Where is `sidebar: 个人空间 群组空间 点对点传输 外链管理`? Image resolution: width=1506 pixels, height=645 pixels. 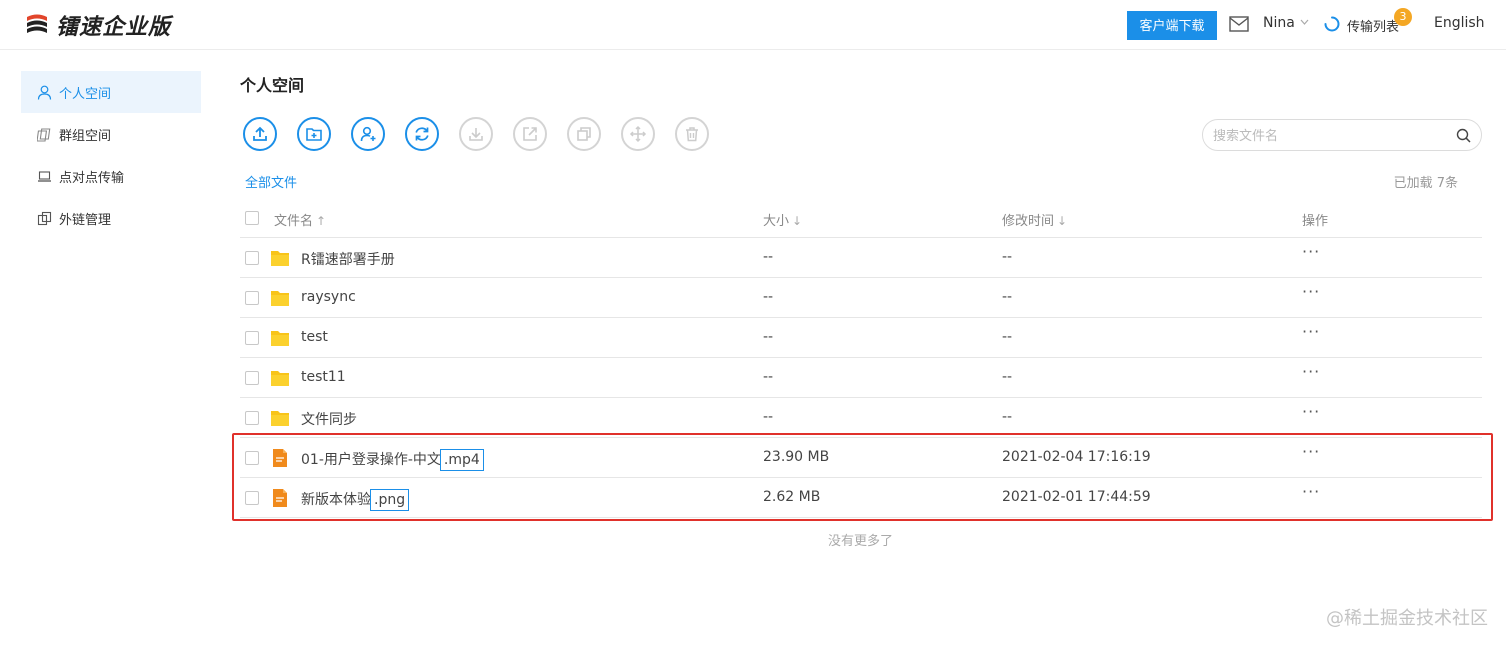
sidebar: 个人空间 群组空间 点对点传输 外链管理 is located at coordinates (111, 155).